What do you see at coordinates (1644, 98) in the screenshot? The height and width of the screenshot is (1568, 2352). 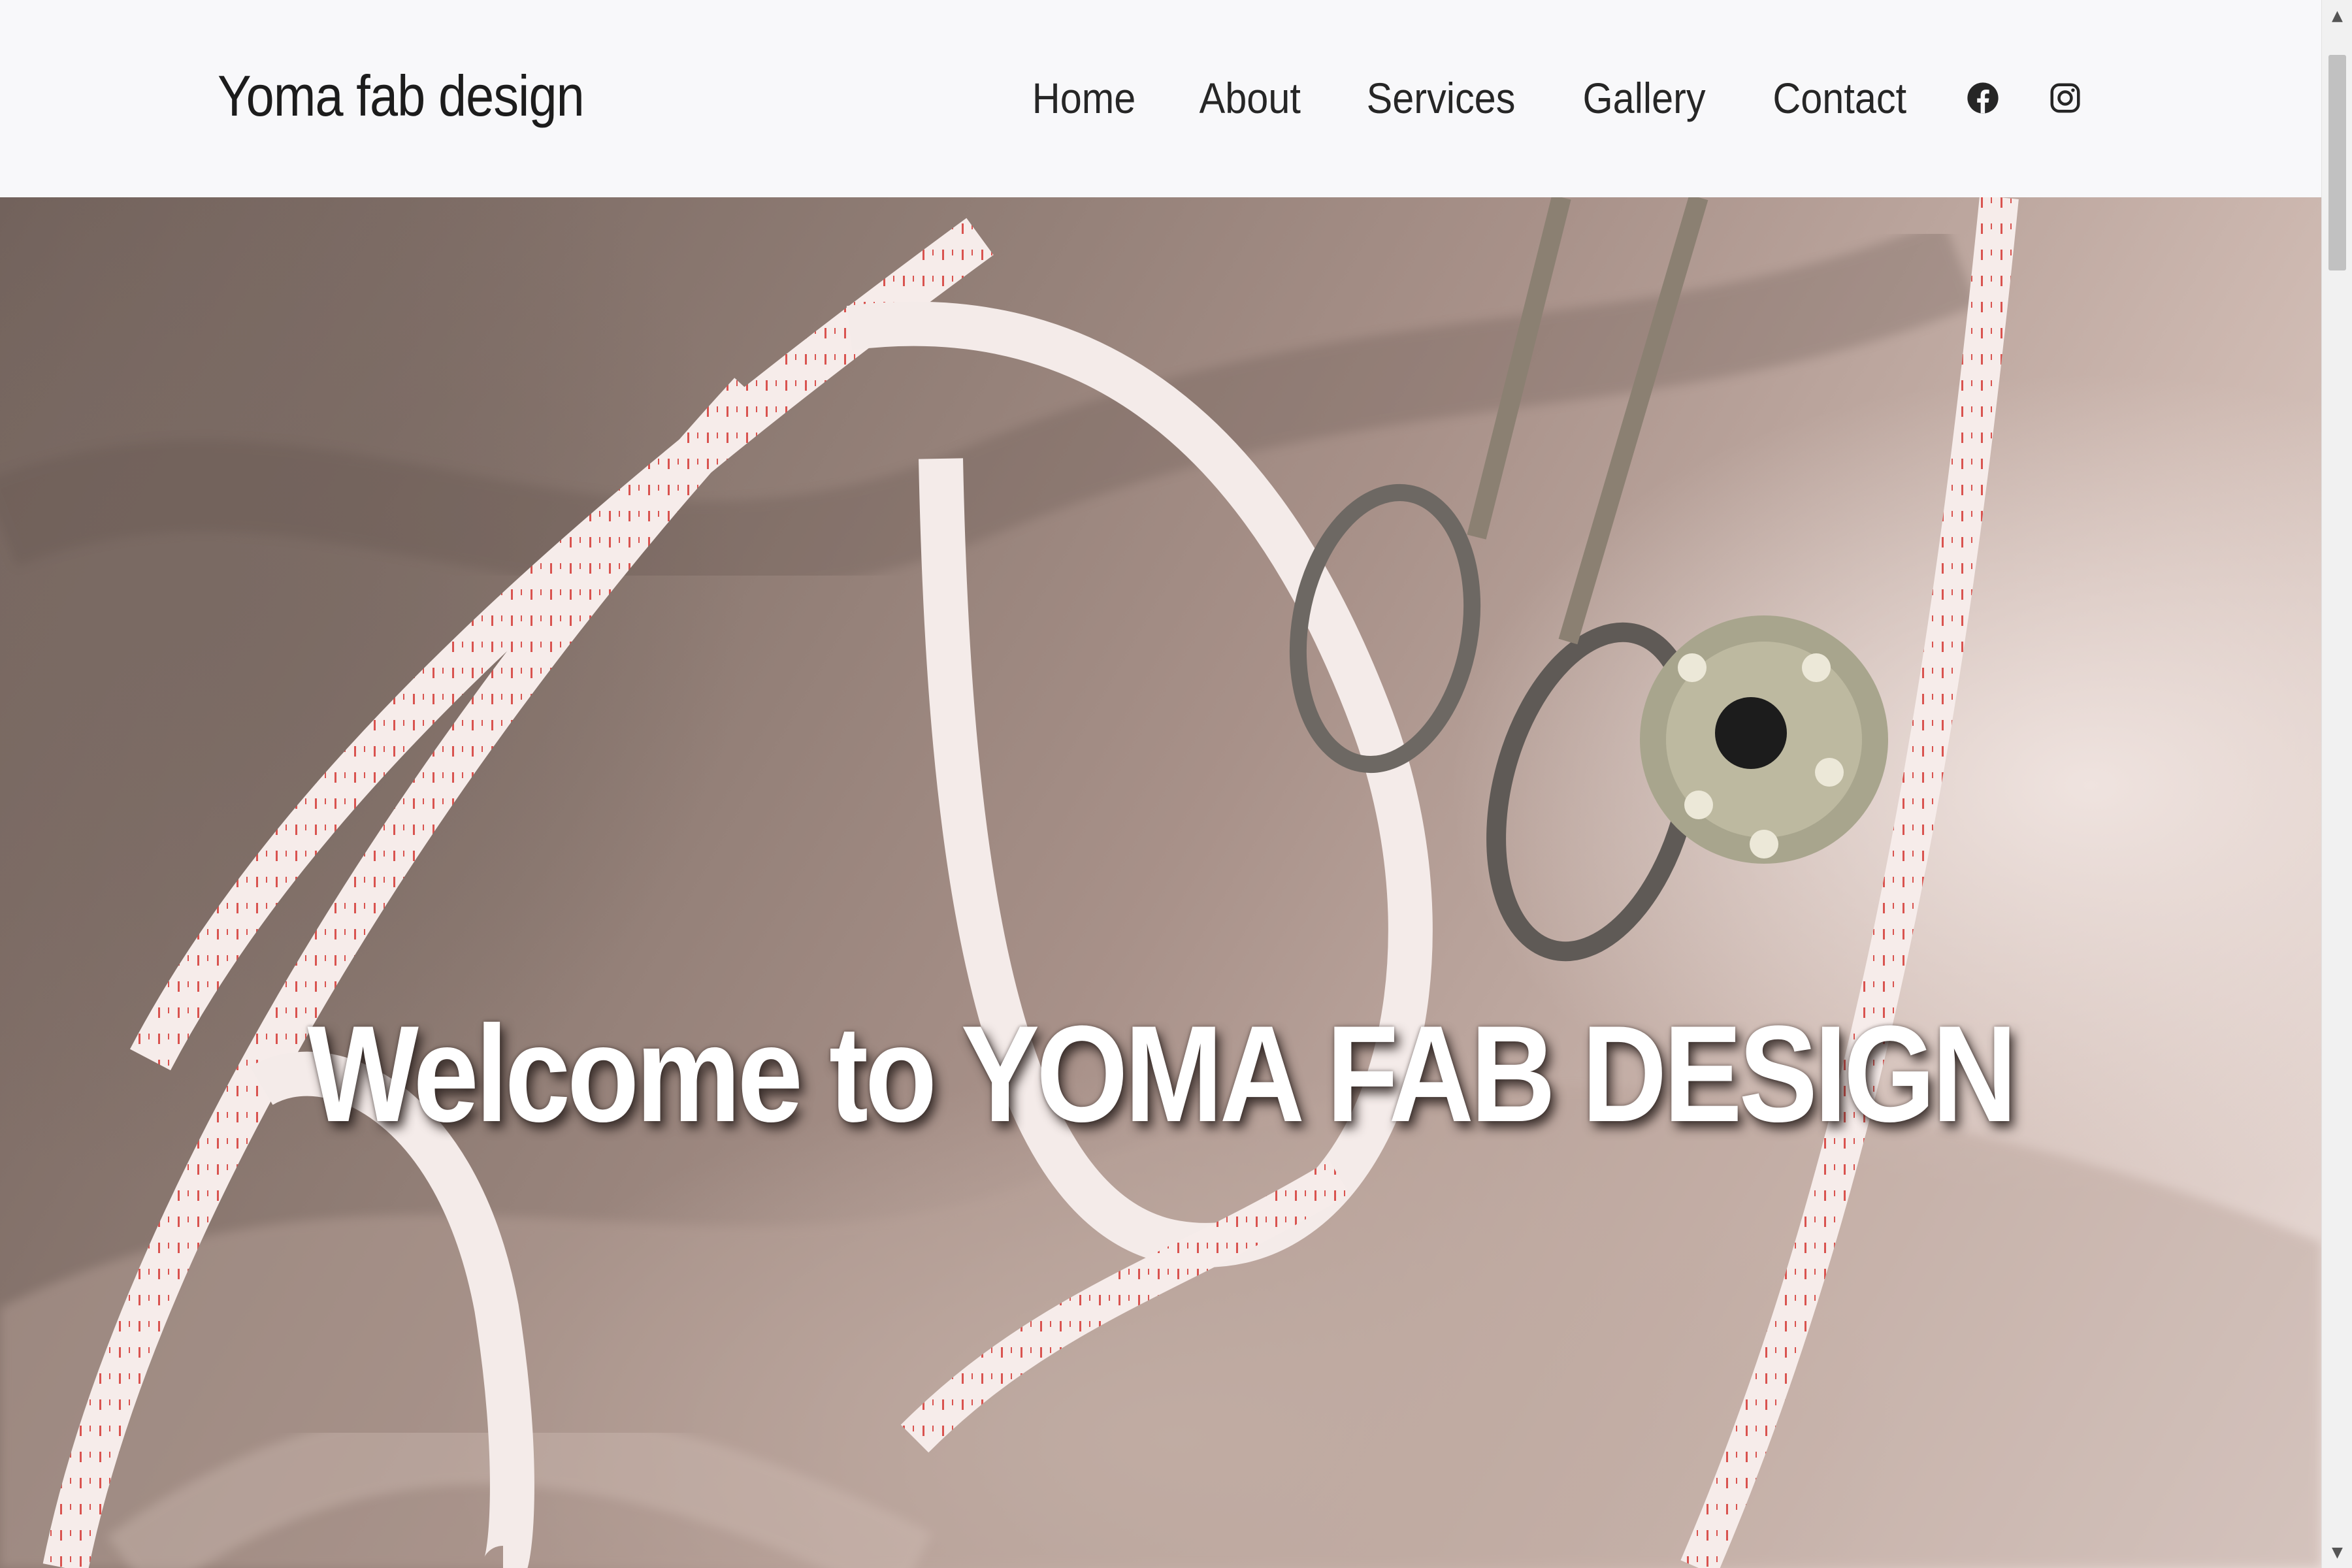 I see `nav-gallery-link: Gallery` at bounding box center [1644, 98].